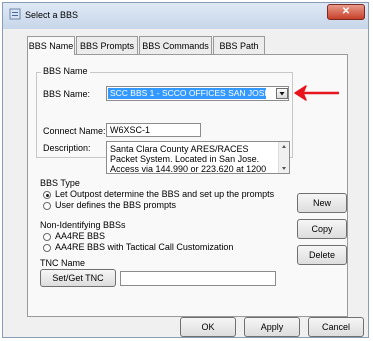  I want to click on apply-button: Apply, so click(272, 327).